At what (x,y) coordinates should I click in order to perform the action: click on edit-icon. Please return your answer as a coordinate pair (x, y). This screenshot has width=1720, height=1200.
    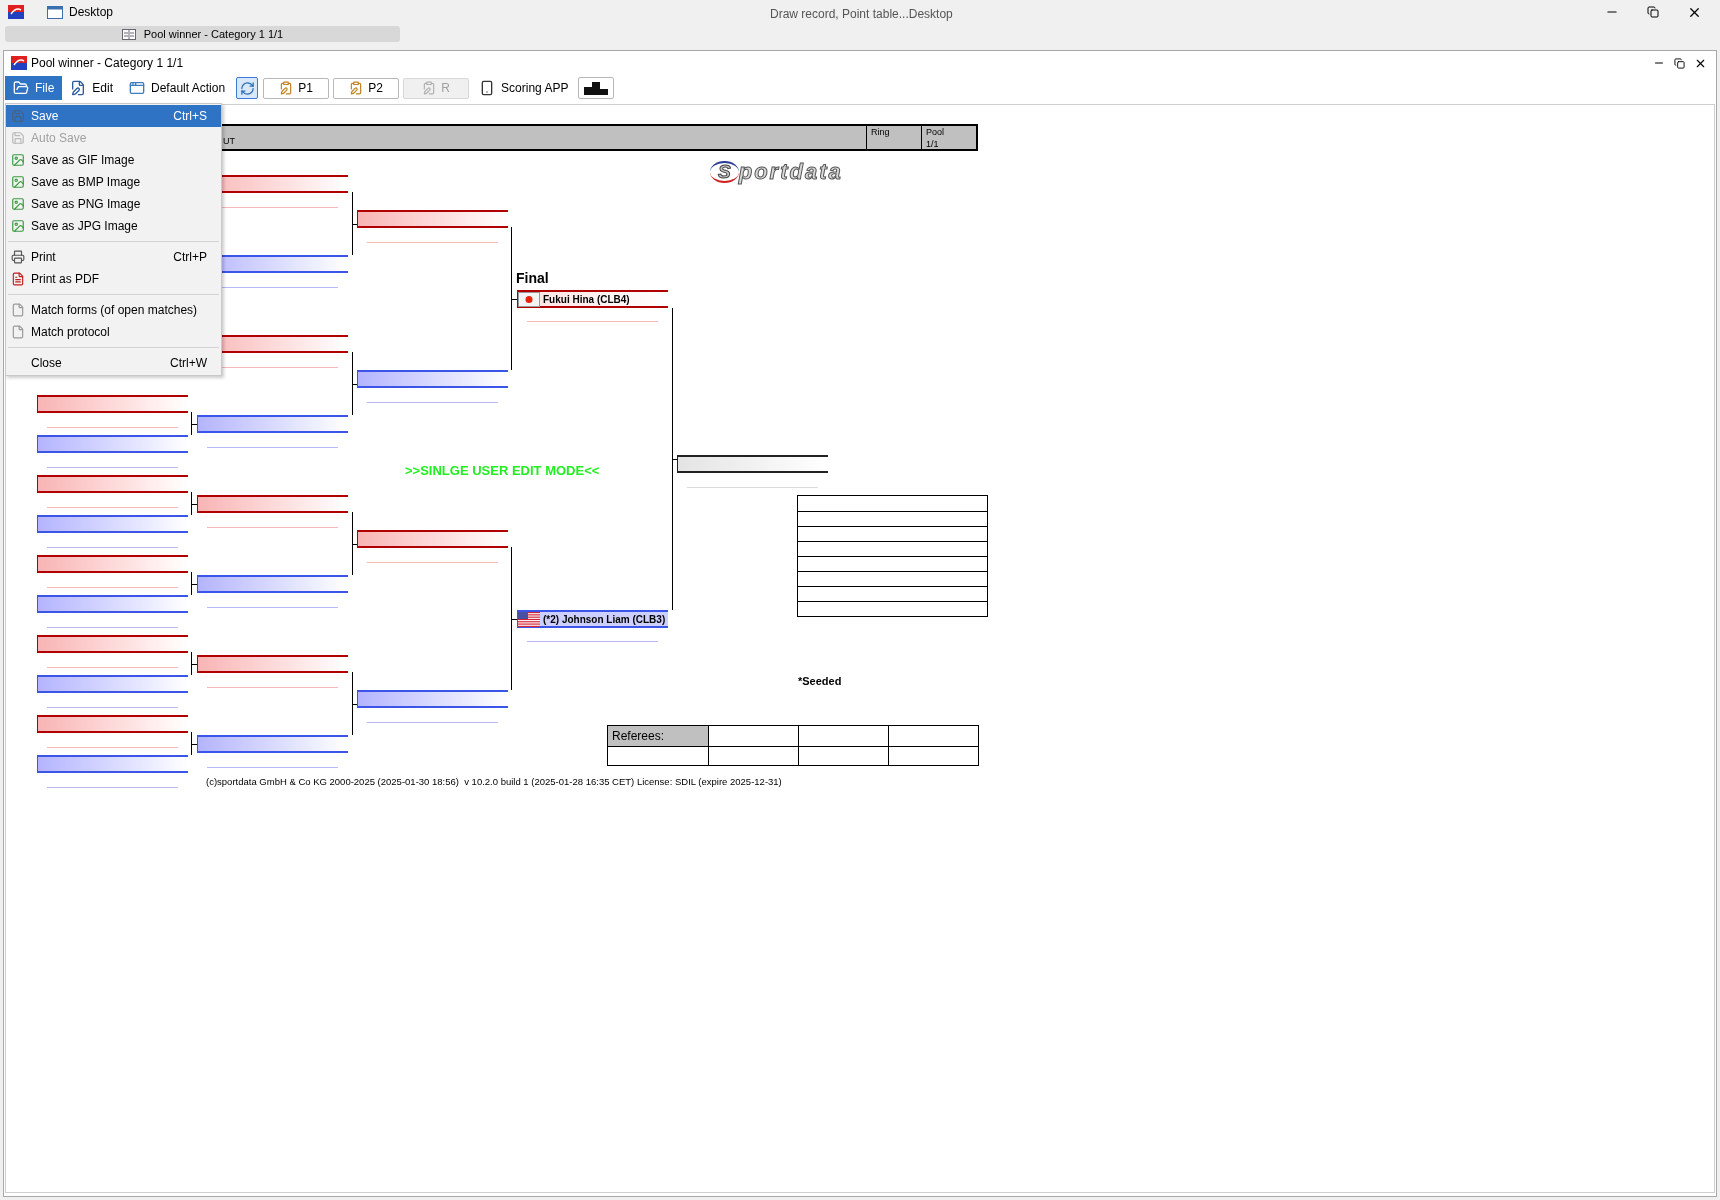
    Looking at the image, I should click on (78, 88).